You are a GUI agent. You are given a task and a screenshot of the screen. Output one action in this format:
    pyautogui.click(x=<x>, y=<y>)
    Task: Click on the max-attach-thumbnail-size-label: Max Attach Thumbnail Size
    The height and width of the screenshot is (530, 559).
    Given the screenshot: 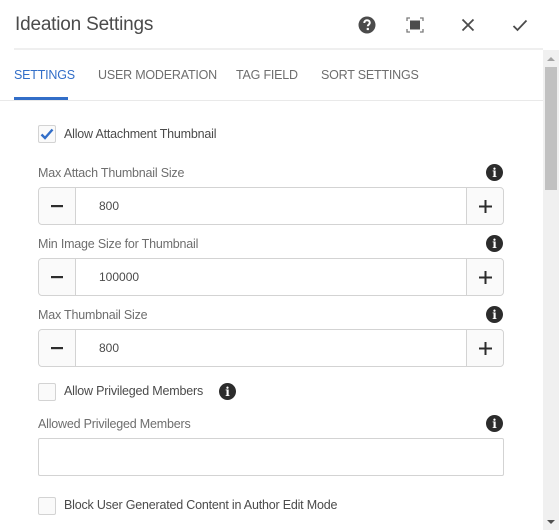 What is the action you would take?
    pyautogui.click(x=111, y=173)
    